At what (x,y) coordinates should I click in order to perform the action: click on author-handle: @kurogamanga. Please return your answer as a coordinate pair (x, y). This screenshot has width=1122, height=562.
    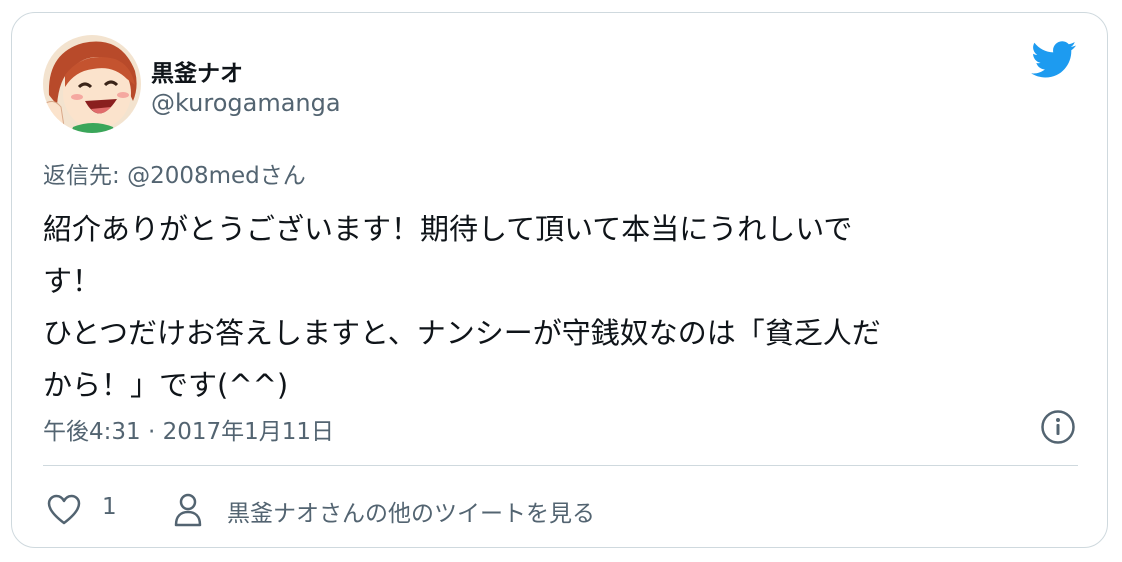
    Looking at the image, I should click on (246, 103).